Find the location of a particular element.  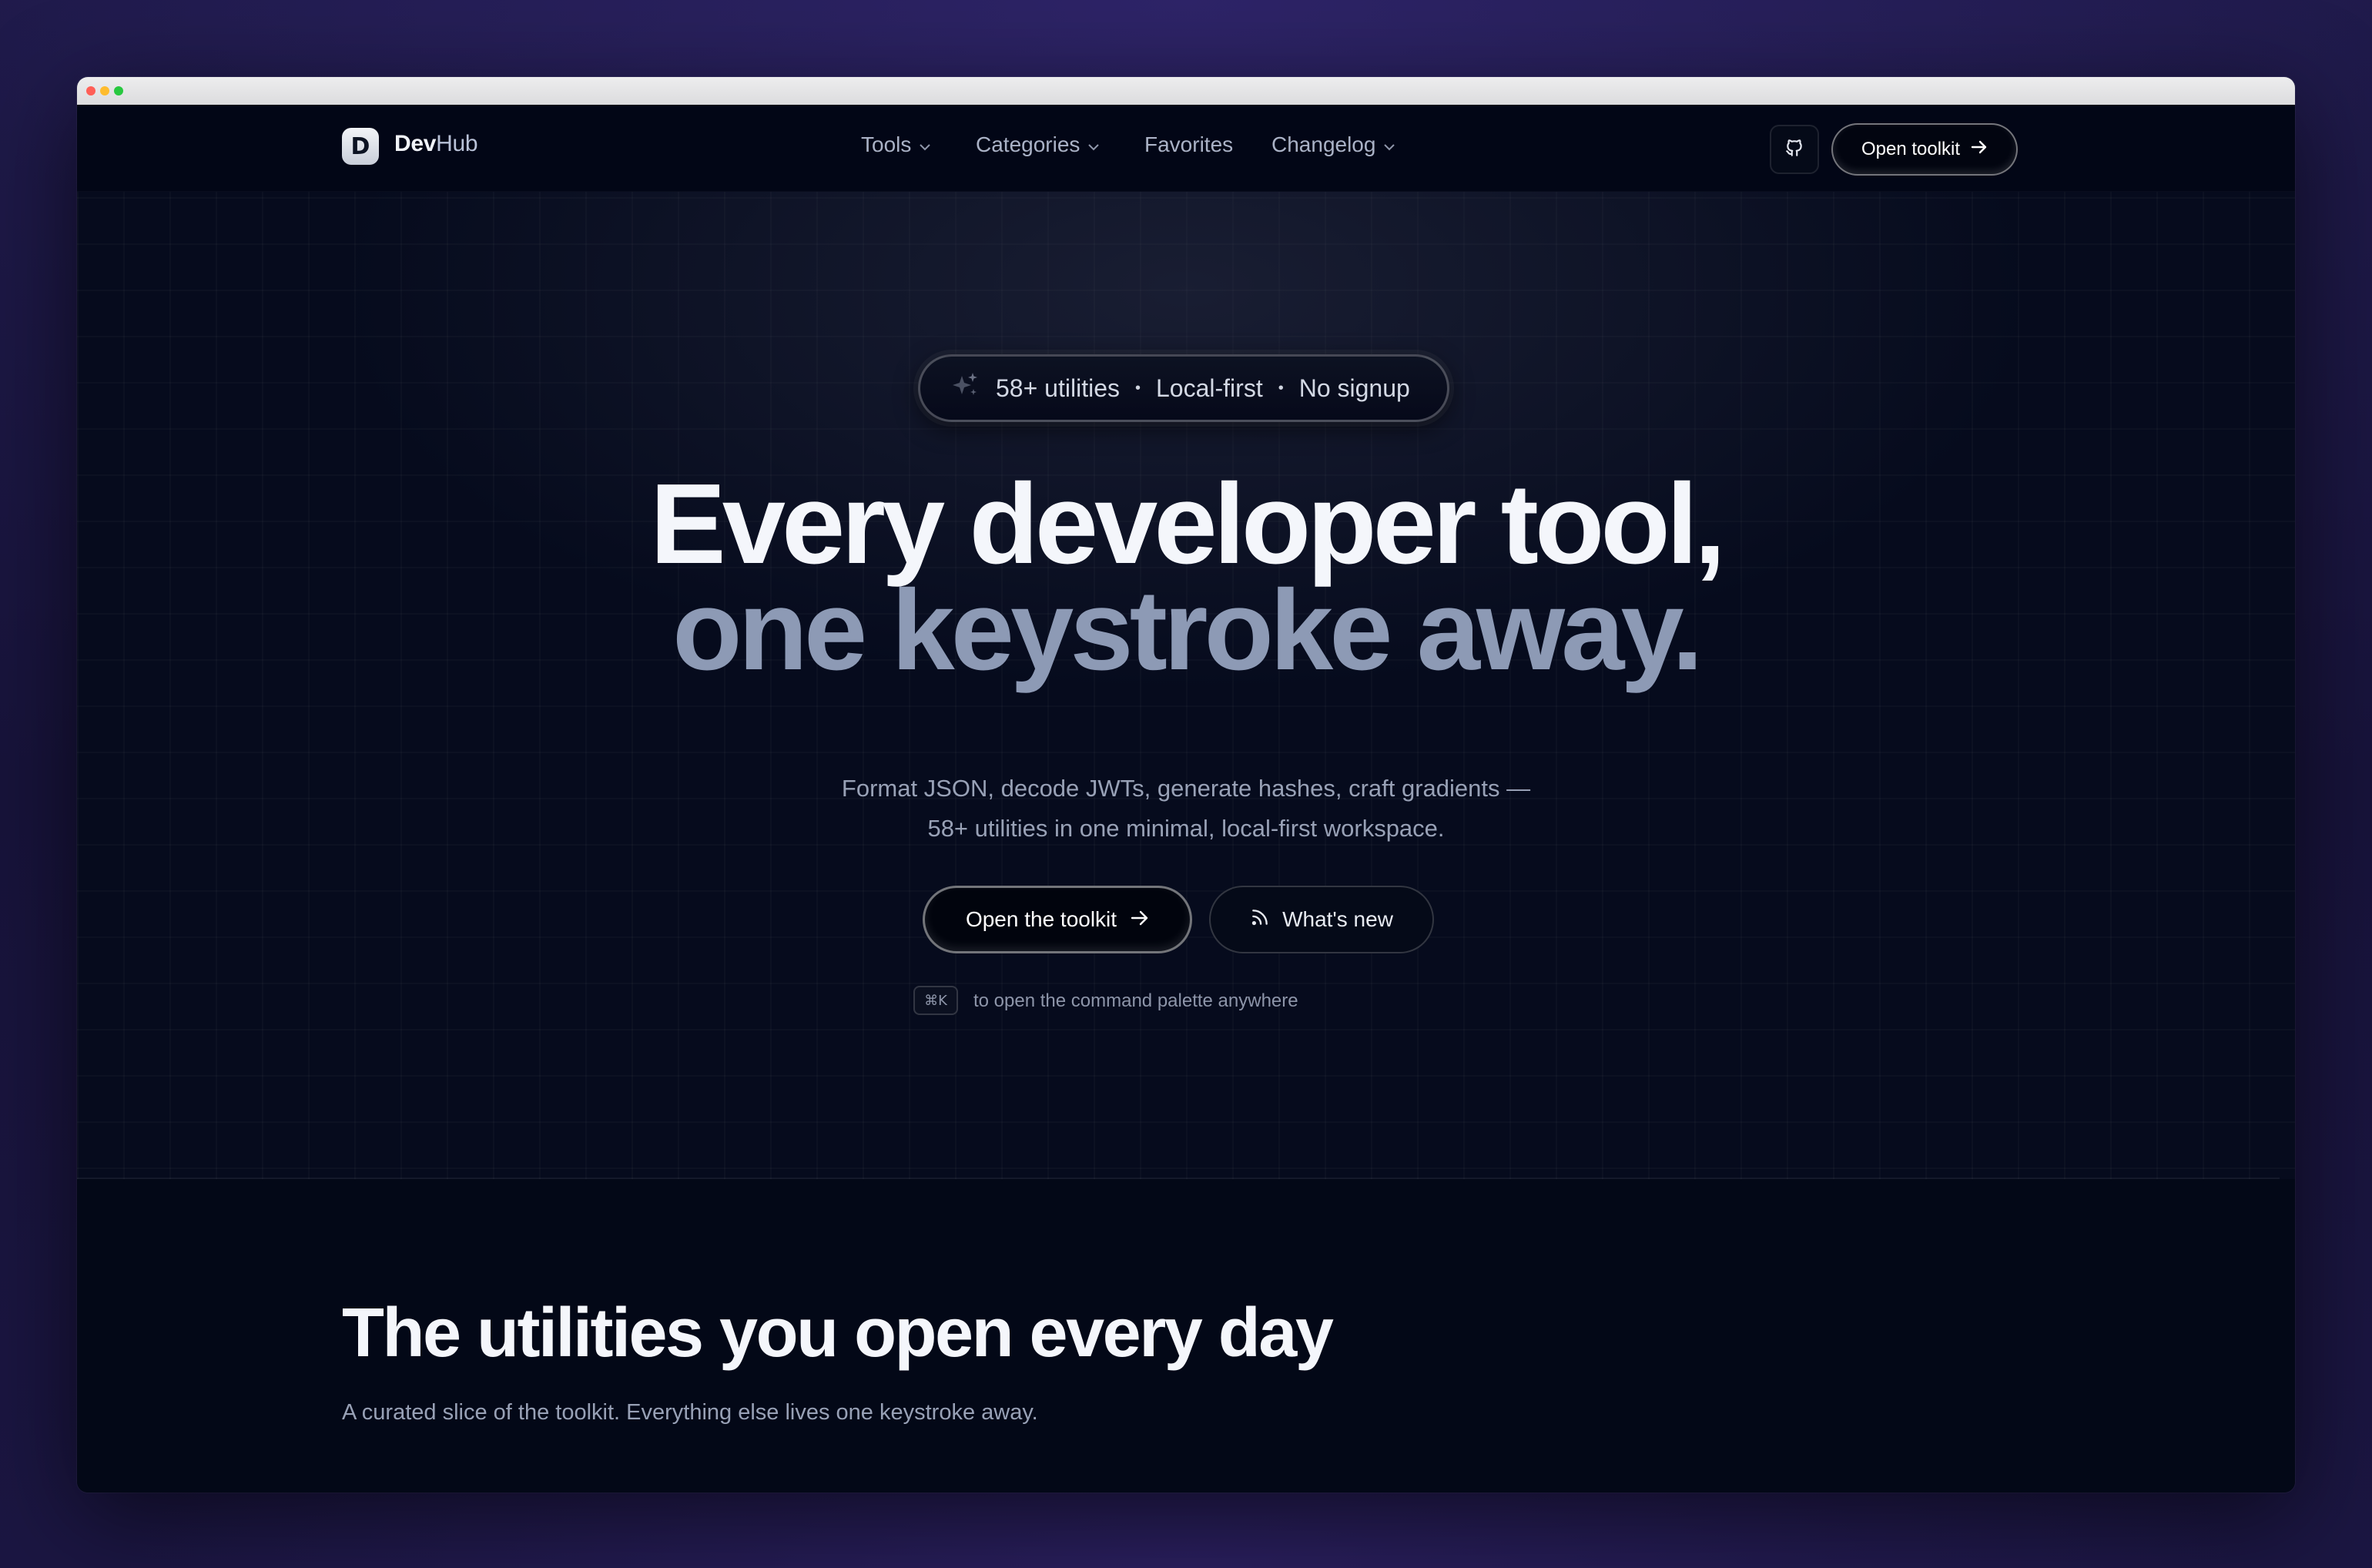

nav-tools: Tools is located at coordinates (896, 145).